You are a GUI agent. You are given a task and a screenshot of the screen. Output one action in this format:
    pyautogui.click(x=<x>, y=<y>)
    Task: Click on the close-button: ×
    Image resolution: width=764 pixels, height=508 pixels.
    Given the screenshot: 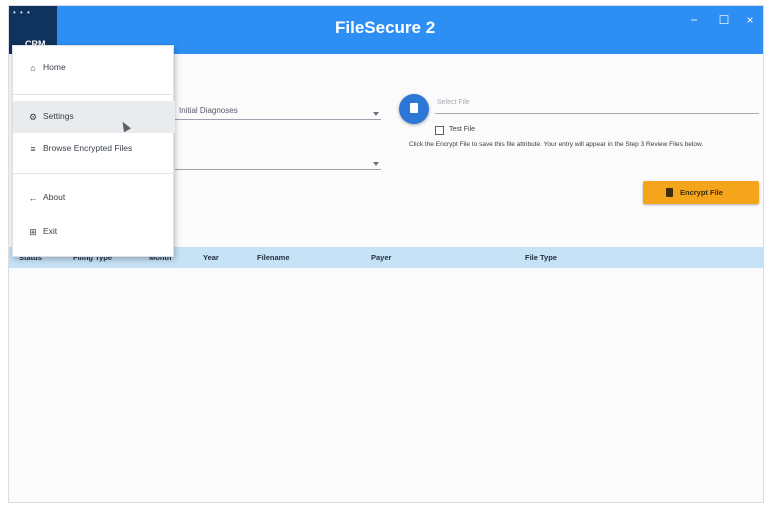 What is the action you would take?
    pyautogui.click(x=750, y=20)
    